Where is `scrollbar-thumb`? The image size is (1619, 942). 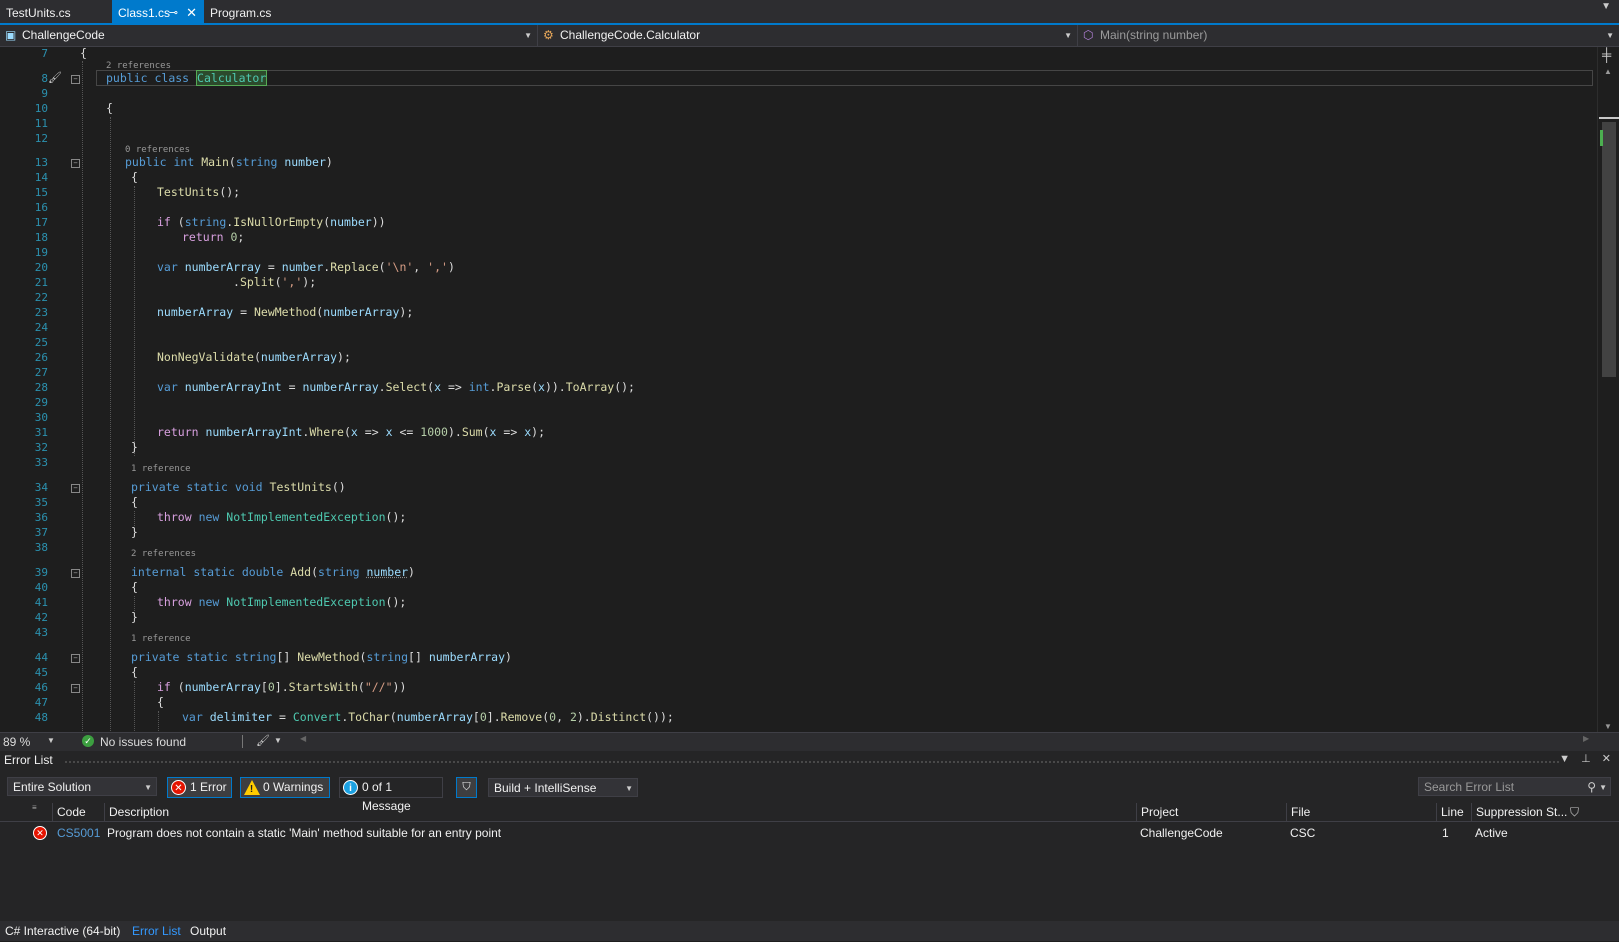 scrollbar-thumb is located at coordinates (1609, 249).